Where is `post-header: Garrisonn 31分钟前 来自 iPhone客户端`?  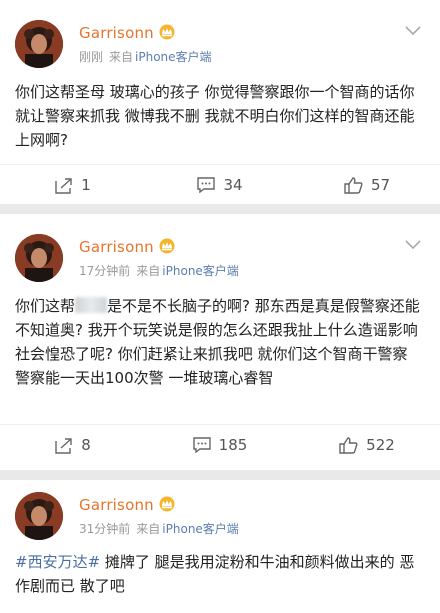 post-header: Garrisonn 31分钟前 来自 iPhone客户端 is located at coordinates (220, 517).